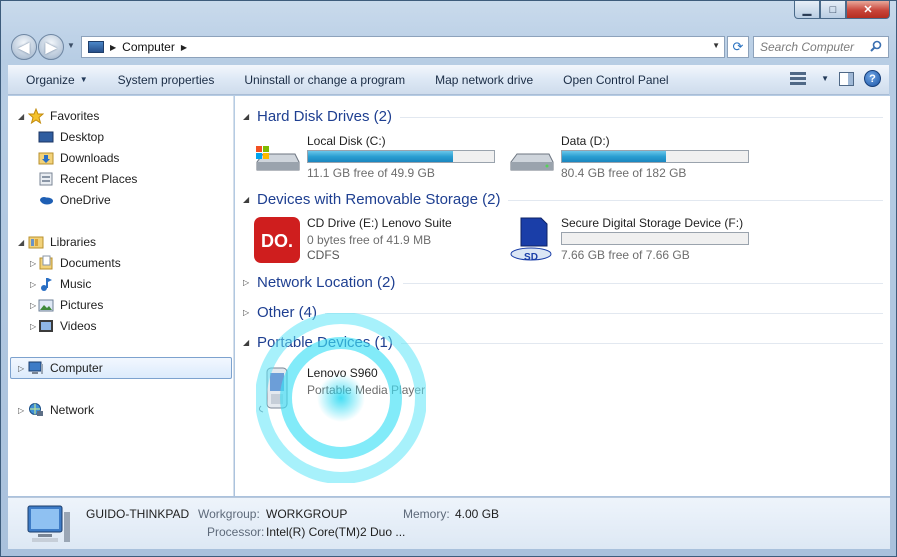 This screenshot has height=557, width=897. Describe the element at coordinates (563, 312) in the screenshot. I see `group-header-other: ▷ Other (4)` at that location.